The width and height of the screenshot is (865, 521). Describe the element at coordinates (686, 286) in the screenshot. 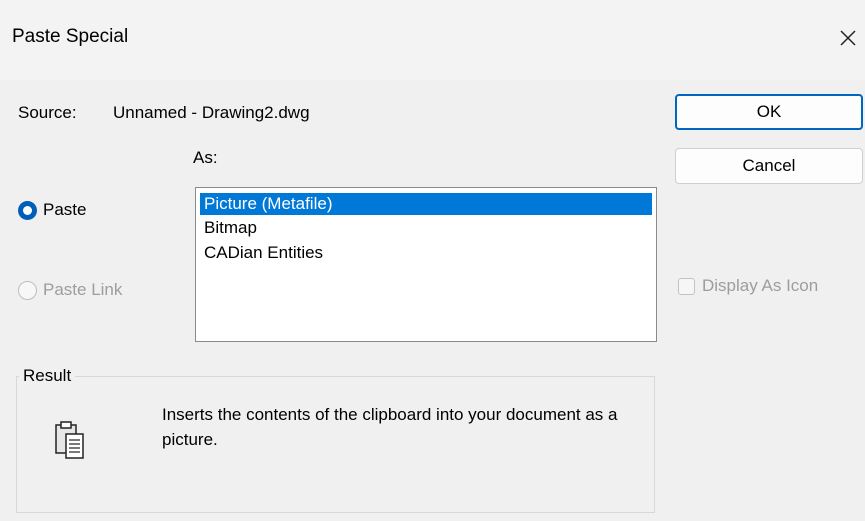

I see `checkbox-unchecked-icon` at that location.